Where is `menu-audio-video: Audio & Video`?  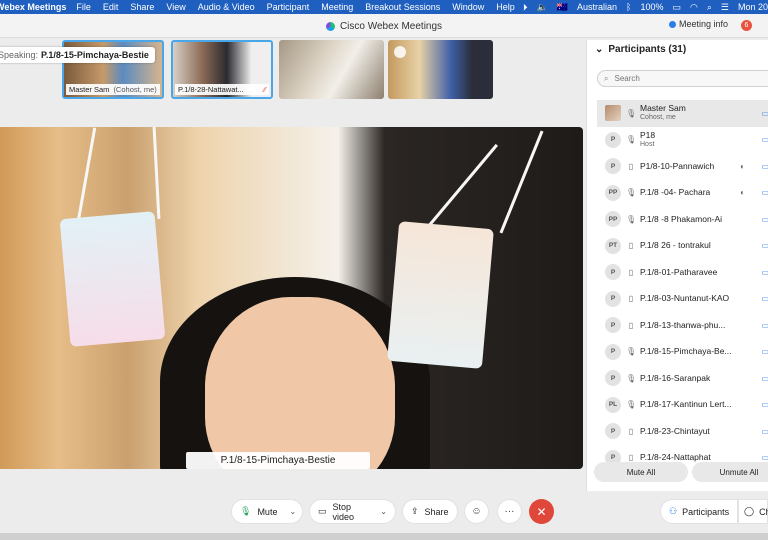
menu-audio-video: Audio & Video is located at coordinates (226, 7).